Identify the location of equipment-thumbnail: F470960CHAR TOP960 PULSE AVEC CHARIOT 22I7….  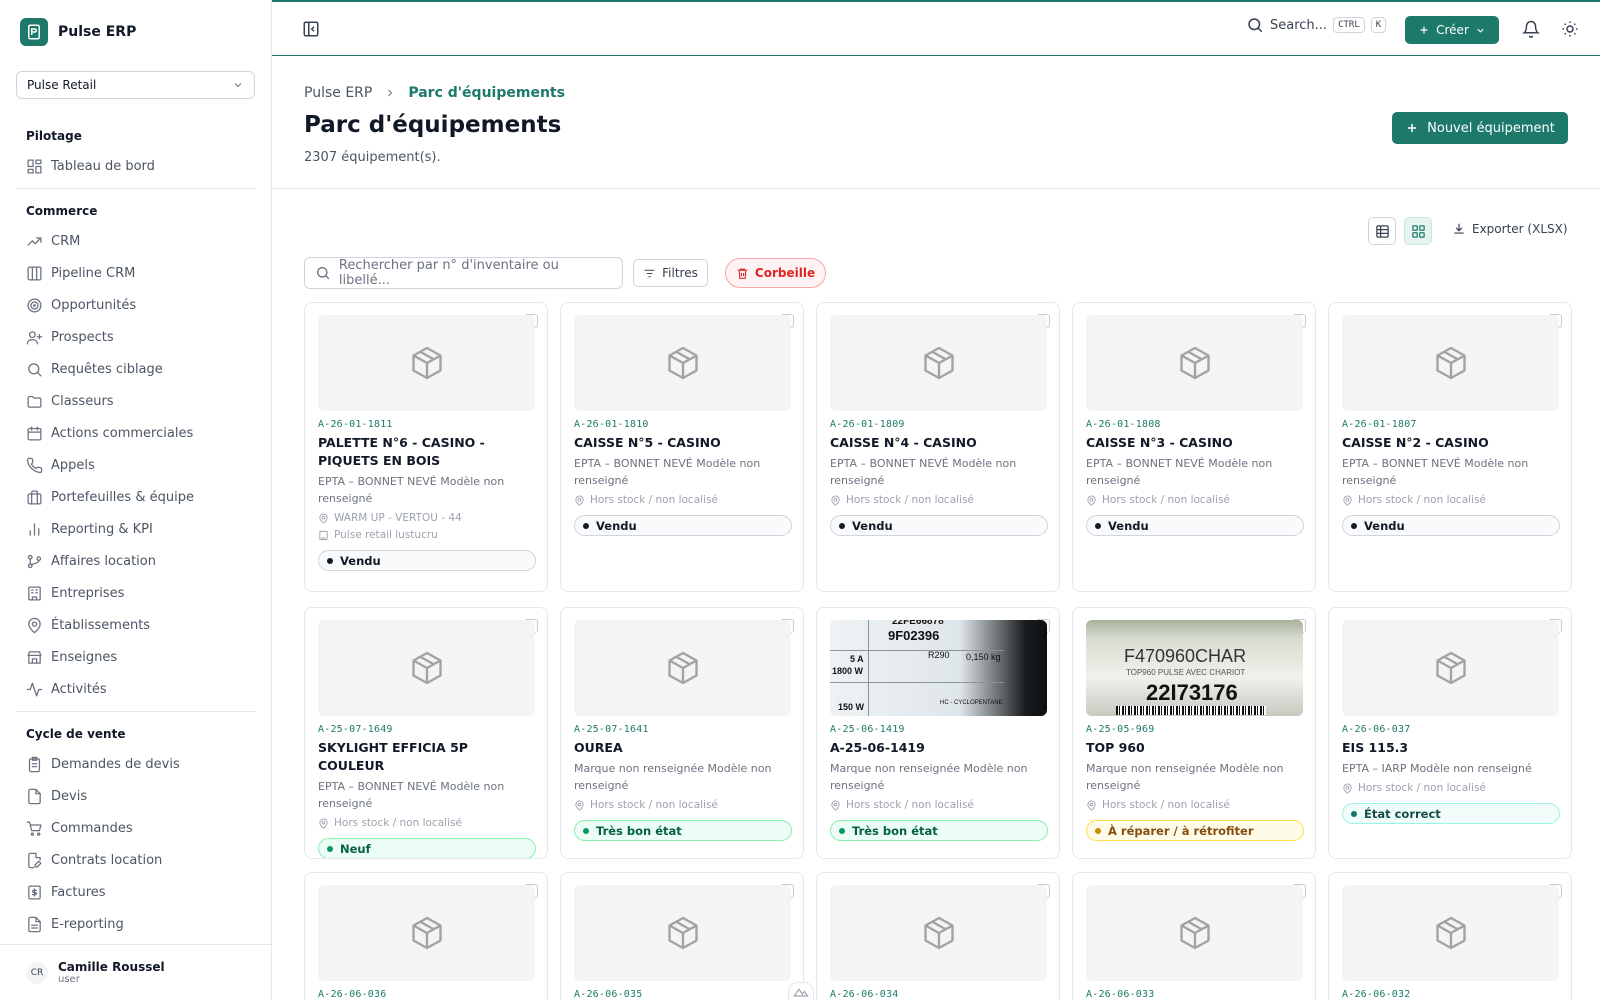
(1194, 668).